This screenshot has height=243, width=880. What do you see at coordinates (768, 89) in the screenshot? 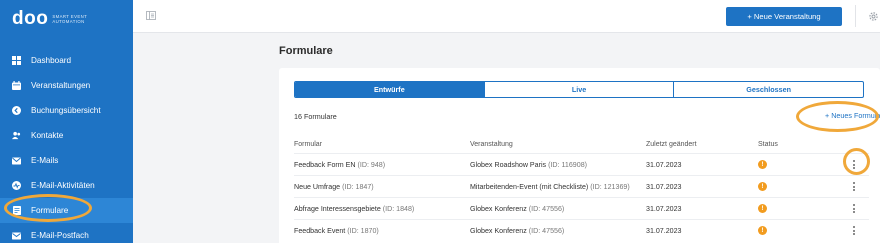
I see `tab-closed: Geschlossen` at bounding box center [768, 89].